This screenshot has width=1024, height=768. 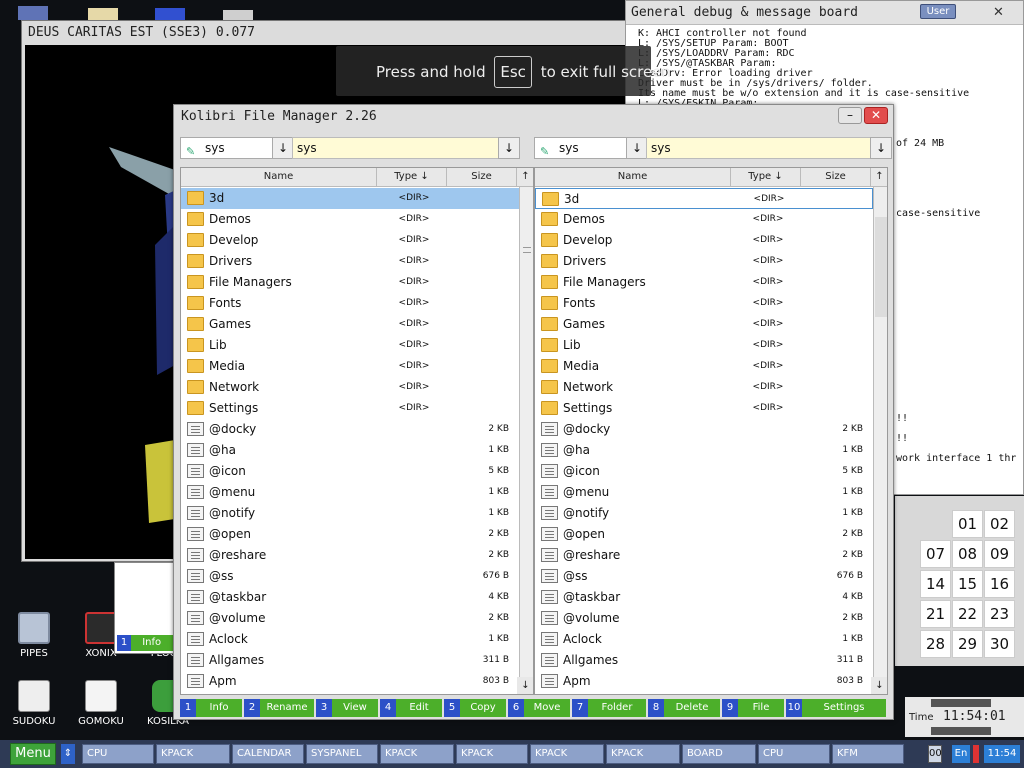 I want to click on file-row: Apm 803 B, so click(x=350, y=681).